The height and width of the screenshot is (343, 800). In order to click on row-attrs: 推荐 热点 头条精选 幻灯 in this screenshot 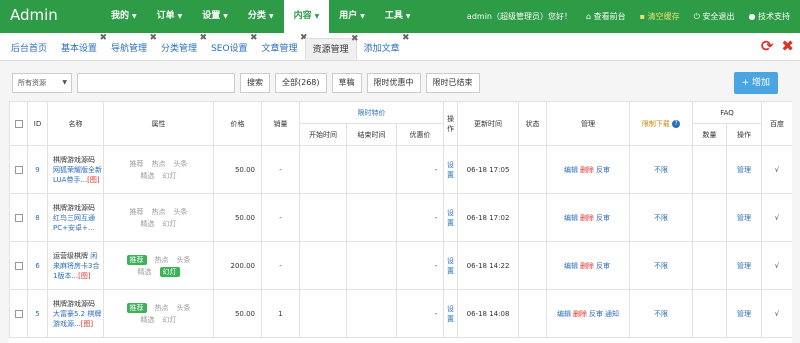, I will do `click(158, 313)`.